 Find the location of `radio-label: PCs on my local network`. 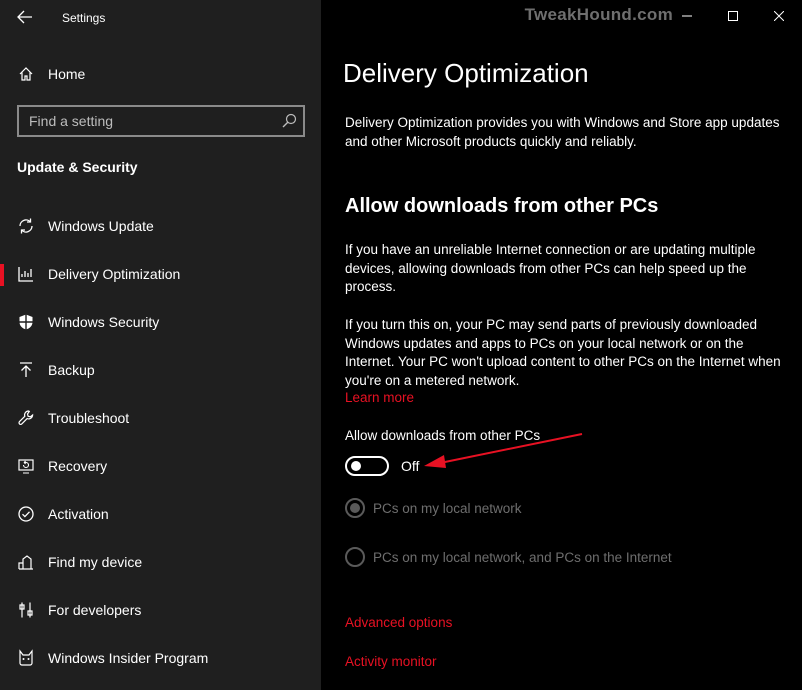

radio-label: PCs on my local network is located at coordinates (447, 508).